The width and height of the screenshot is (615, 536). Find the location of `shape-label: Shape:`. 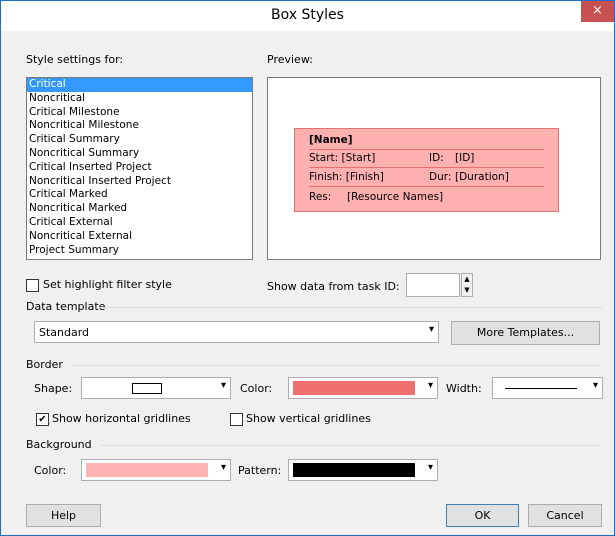

shape-label: Shape: is located at coordinates (53, 388).